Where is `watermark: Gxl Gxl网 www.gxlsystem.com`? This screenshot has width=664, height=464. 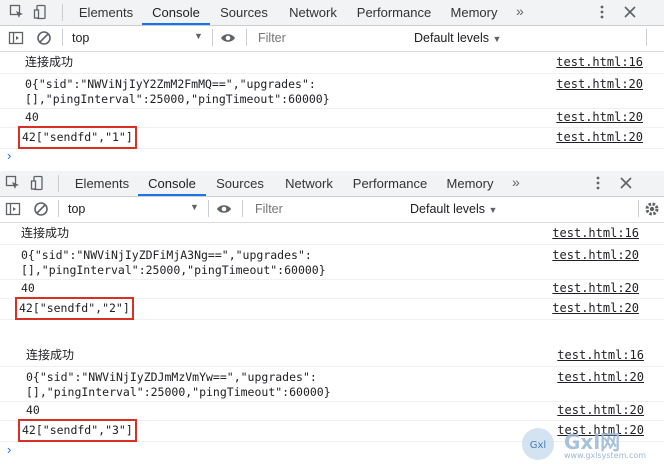 watermark: Gxl Gxl网 www.gxlsystem.com is located at coordinates (590, 444).